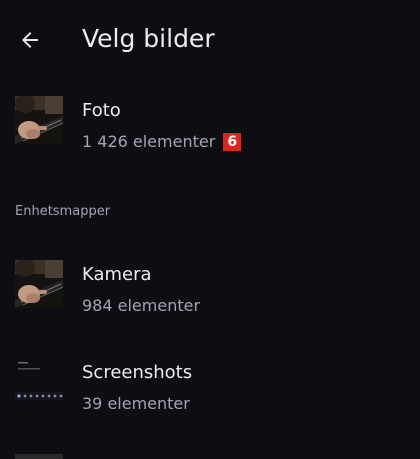  Describe the element at coordinates (117, 274) in the screenshot. I see `folder-title: Kamera` at that location.